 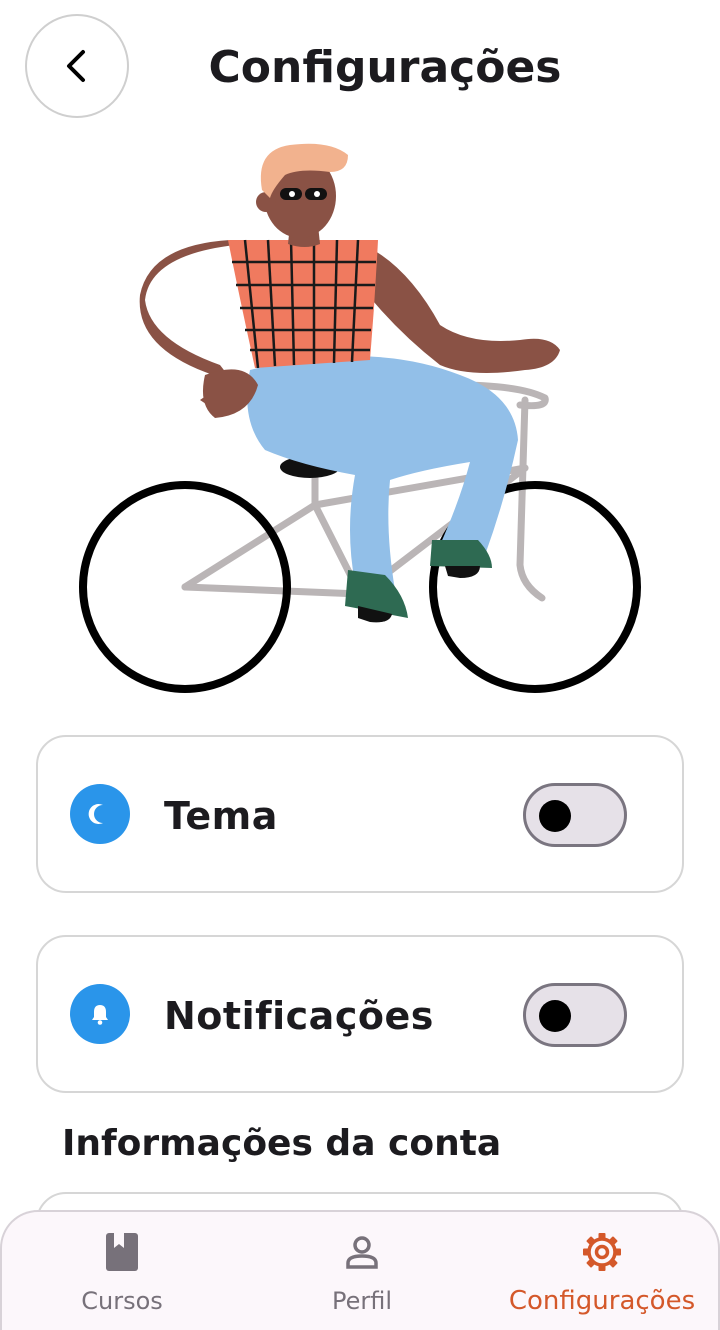 I want to click on bell-icon, so click(x=100, y=1014).